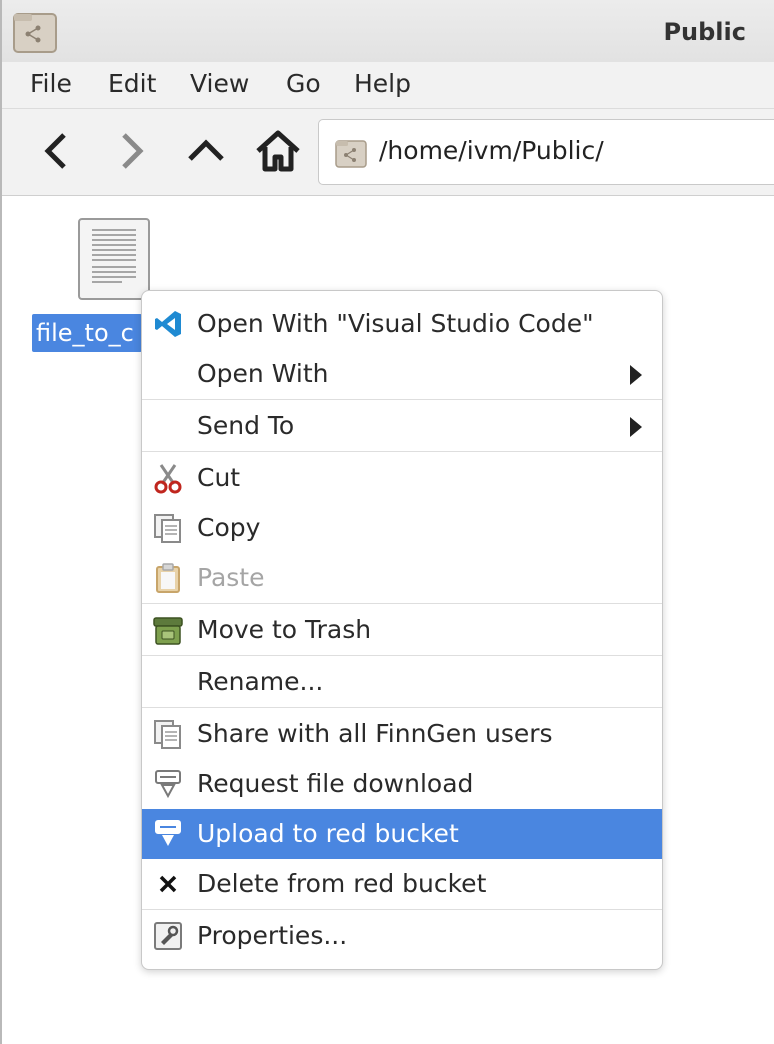  Describe the element at coordinates (206, 151) in the screenshot. I see `up-arrow-icon` at that location.